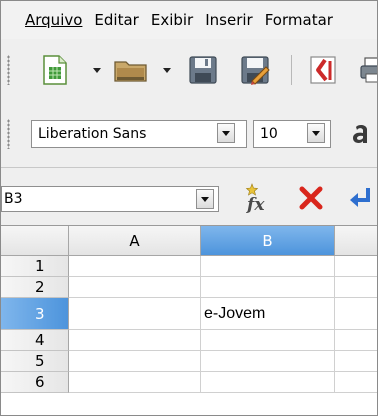 This screenshot has width=378, height=416. I want to click on menu-inserir-label: Inserir, so click(229, 20).